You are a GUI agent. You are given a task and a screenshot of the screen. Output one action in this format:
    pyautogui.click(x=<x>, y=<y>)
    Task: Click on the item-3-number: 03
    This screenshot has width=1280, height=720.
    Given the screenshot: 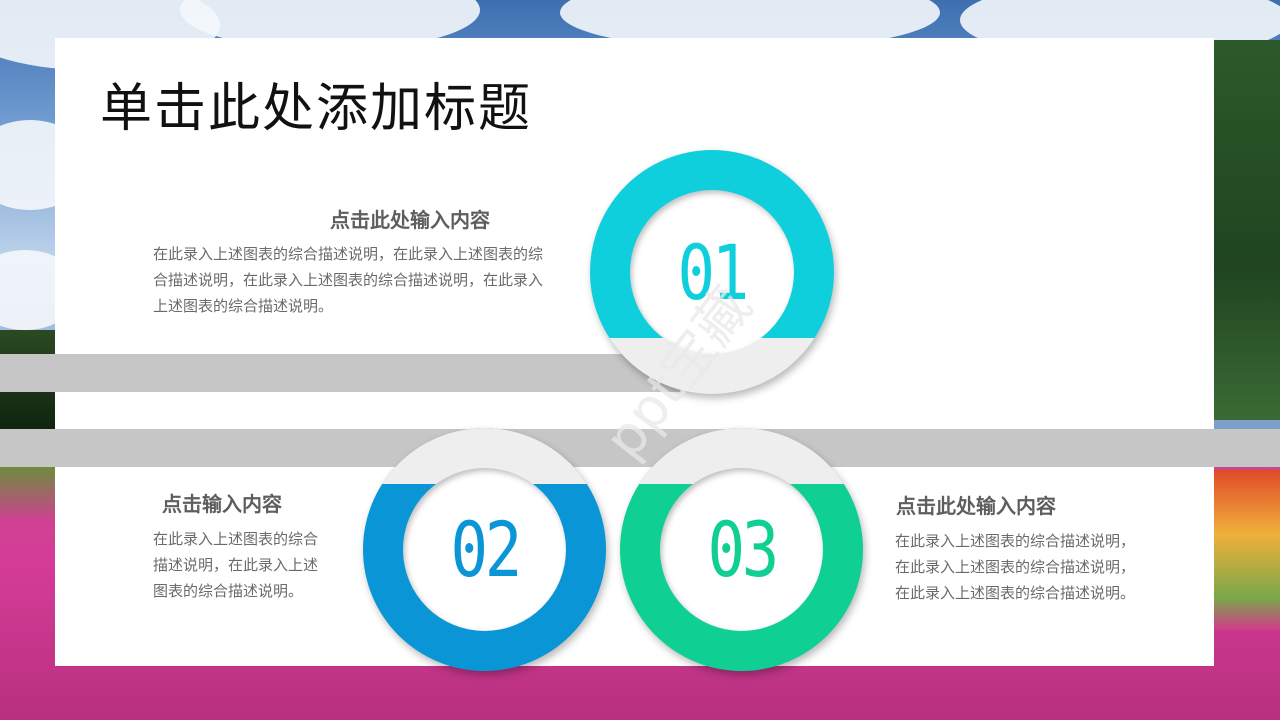 What is the action you would take?
    pyautogui.click(x=743, y=549)
    